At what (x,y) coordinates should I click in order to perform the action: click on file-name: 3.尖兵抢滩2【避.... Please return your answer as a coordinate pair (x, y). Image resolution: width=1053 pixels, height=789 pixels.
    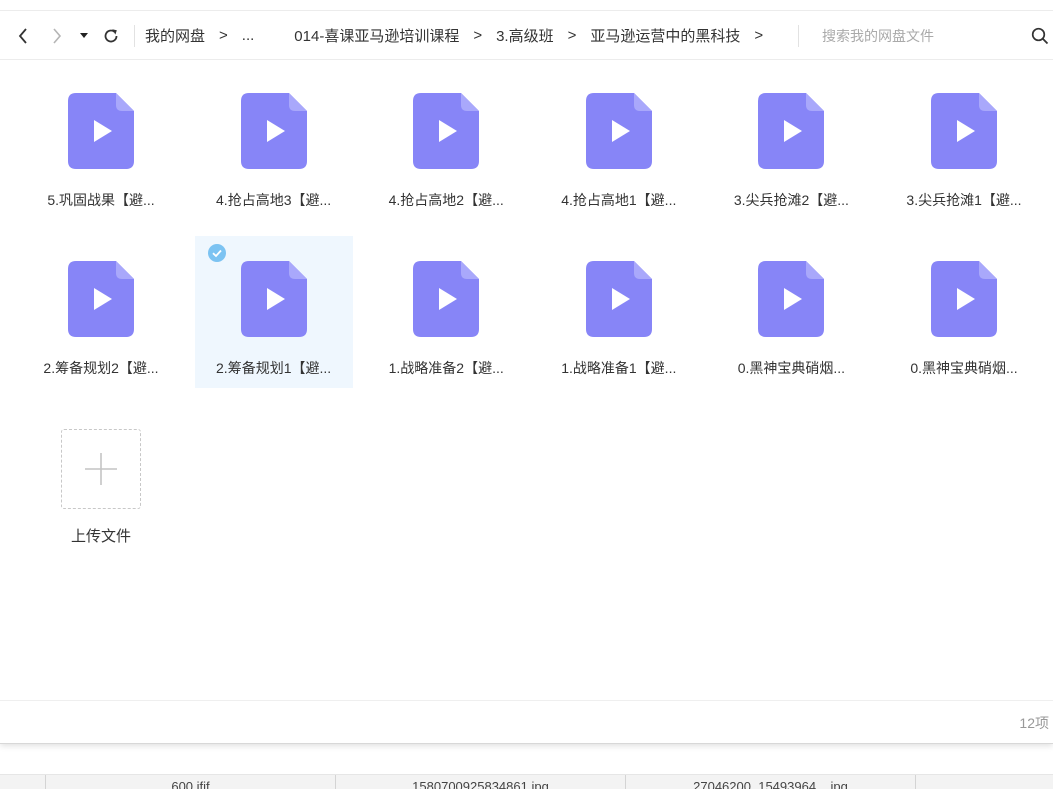
    Looking at the image, I should click on (791, 200).